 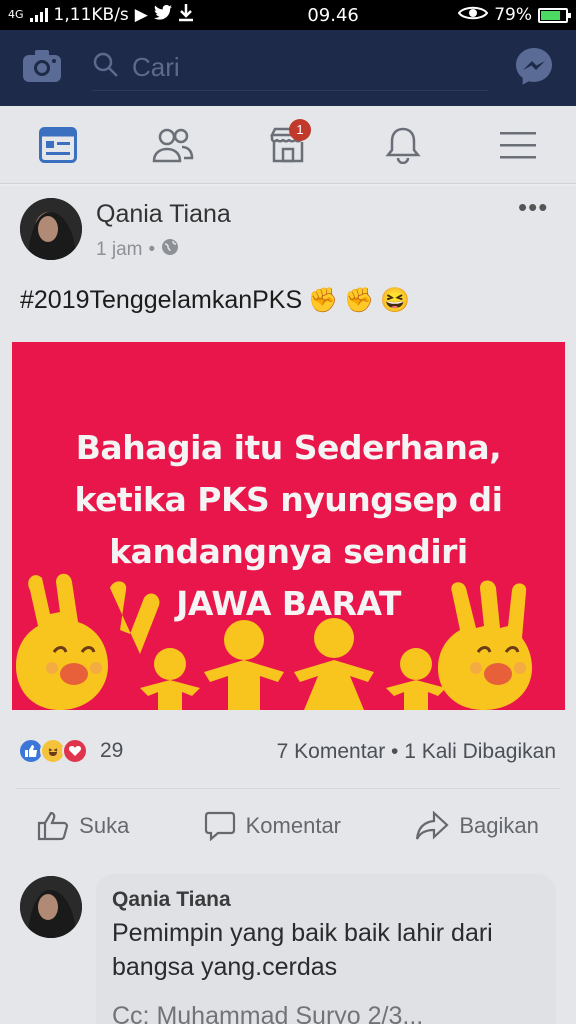 I want to click on bell-icon, so click(x=403, y=145).